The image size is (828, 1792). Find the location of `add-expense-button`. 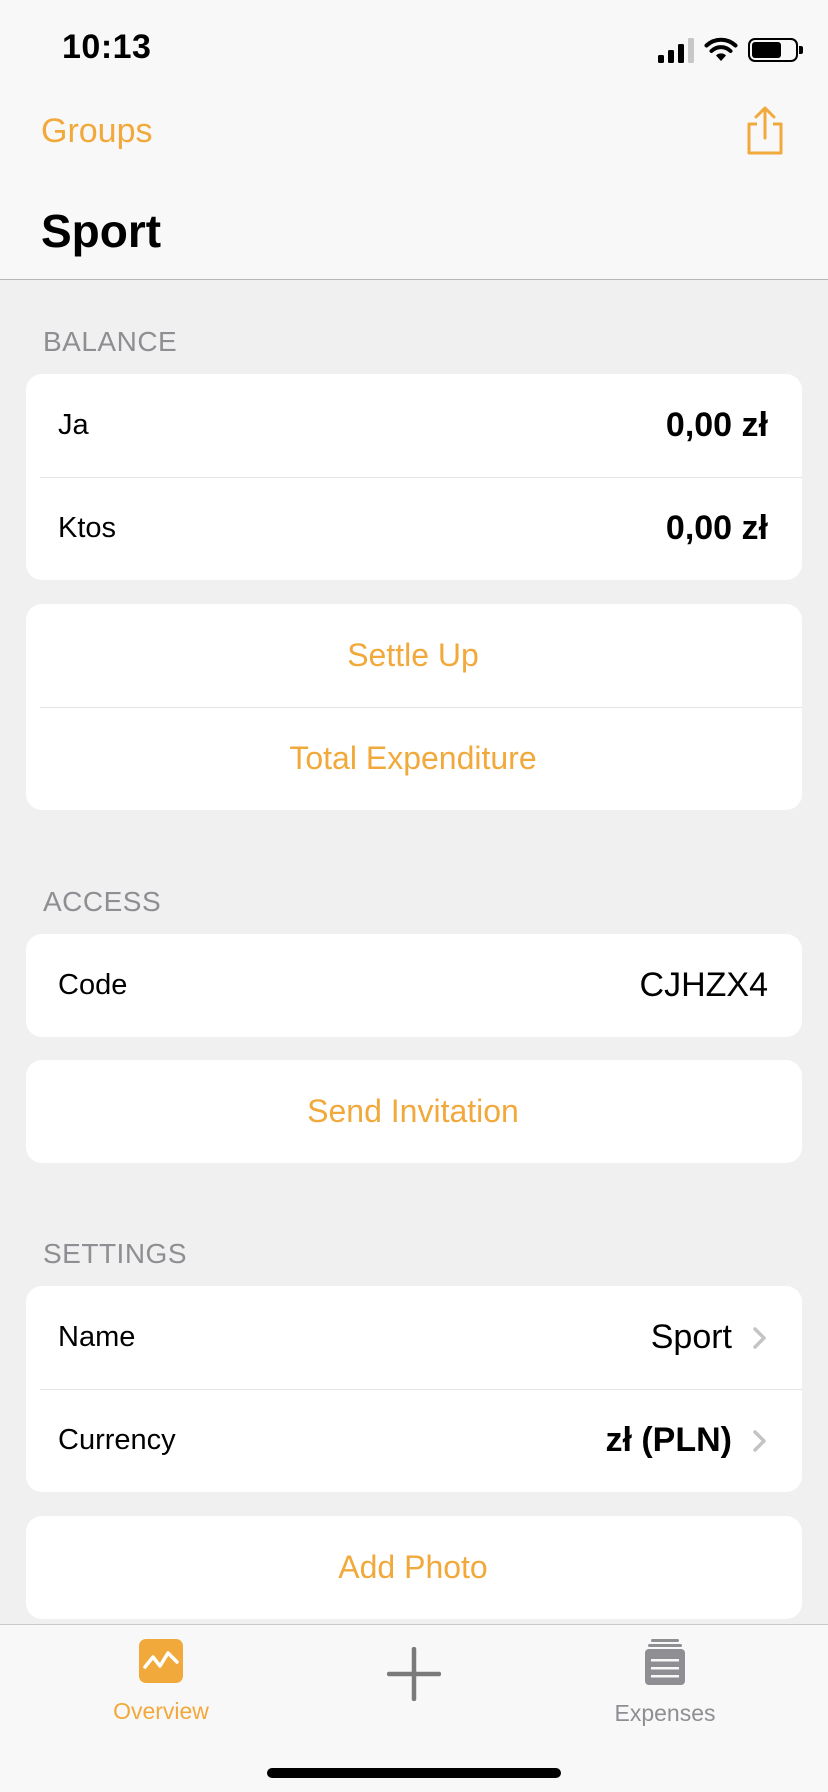

add-expense-button is located at coordinates (414, 1676).